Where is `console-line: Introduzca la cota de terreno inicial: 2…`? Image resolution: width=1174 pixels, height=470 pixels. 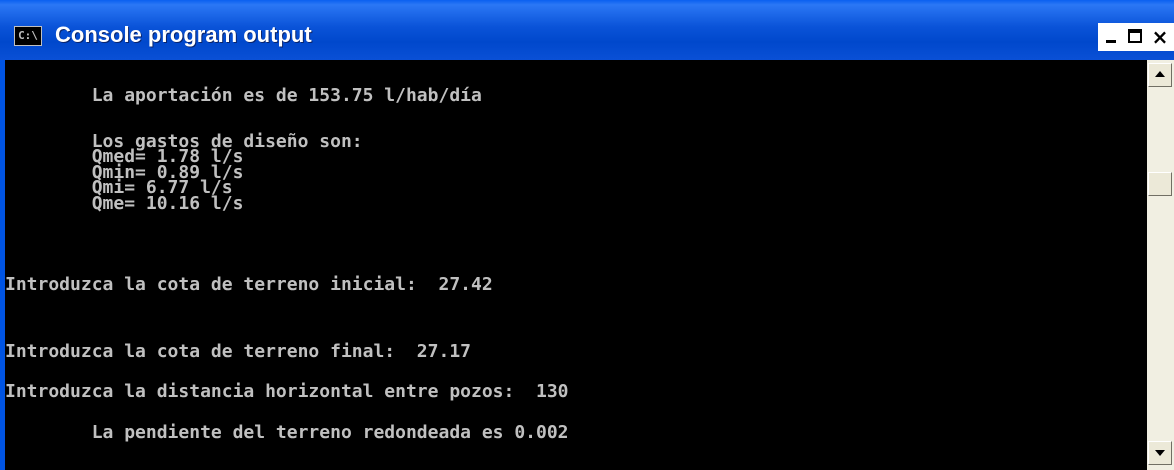
console-line: Introduzca la cota de terreno inicial: 2… is located at coordinates (249, 284).